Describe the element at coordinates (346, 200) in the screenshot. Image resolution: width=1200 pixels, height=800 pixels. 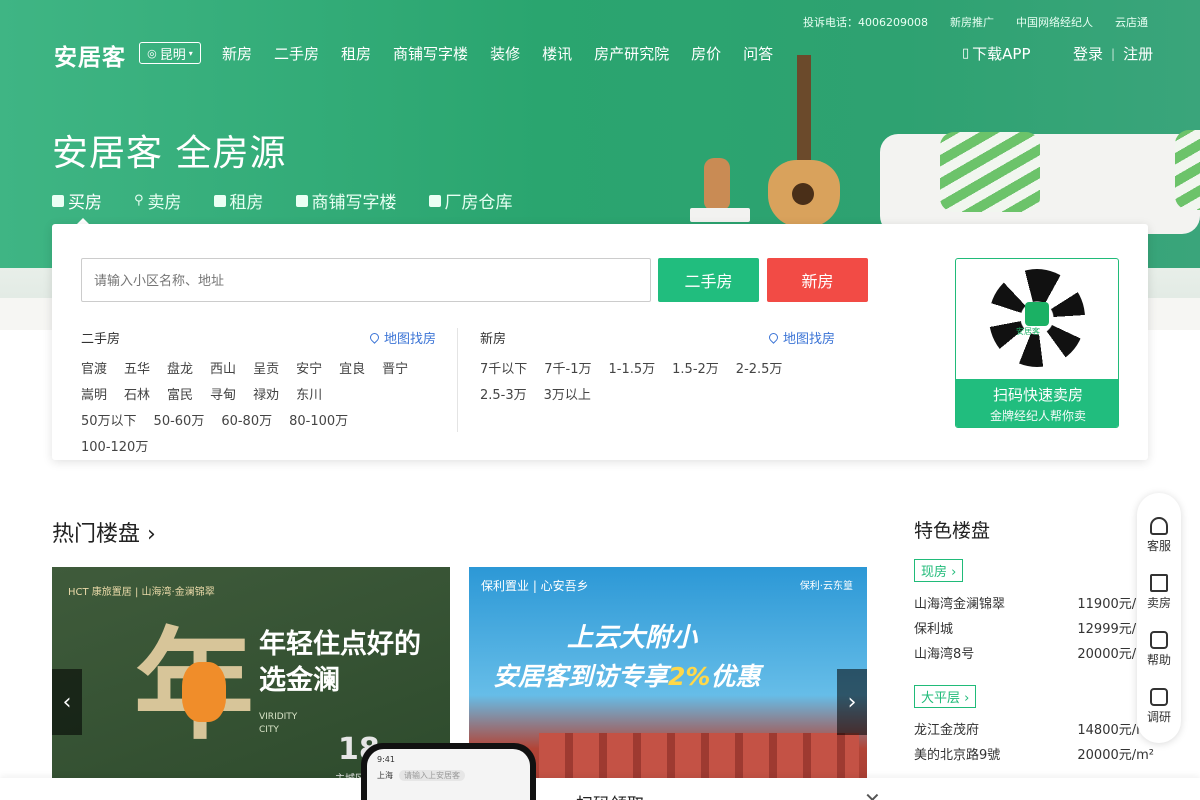
I see `tab-commercial: 商铺写字楼` at that location.